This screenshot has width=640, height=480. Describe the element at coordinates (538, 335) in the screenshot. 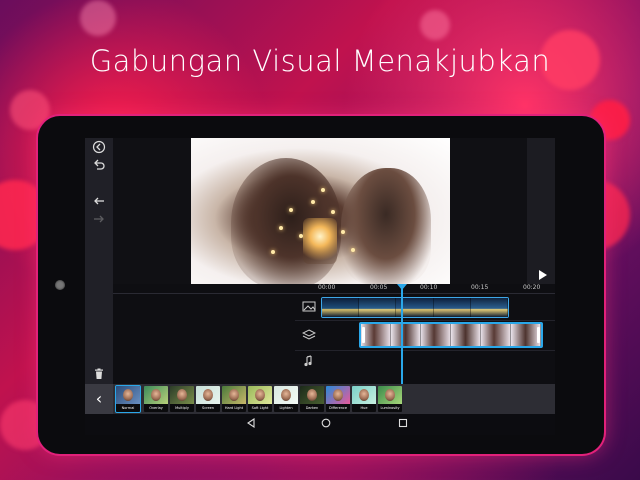

I see `trim-handle-right` at that location.